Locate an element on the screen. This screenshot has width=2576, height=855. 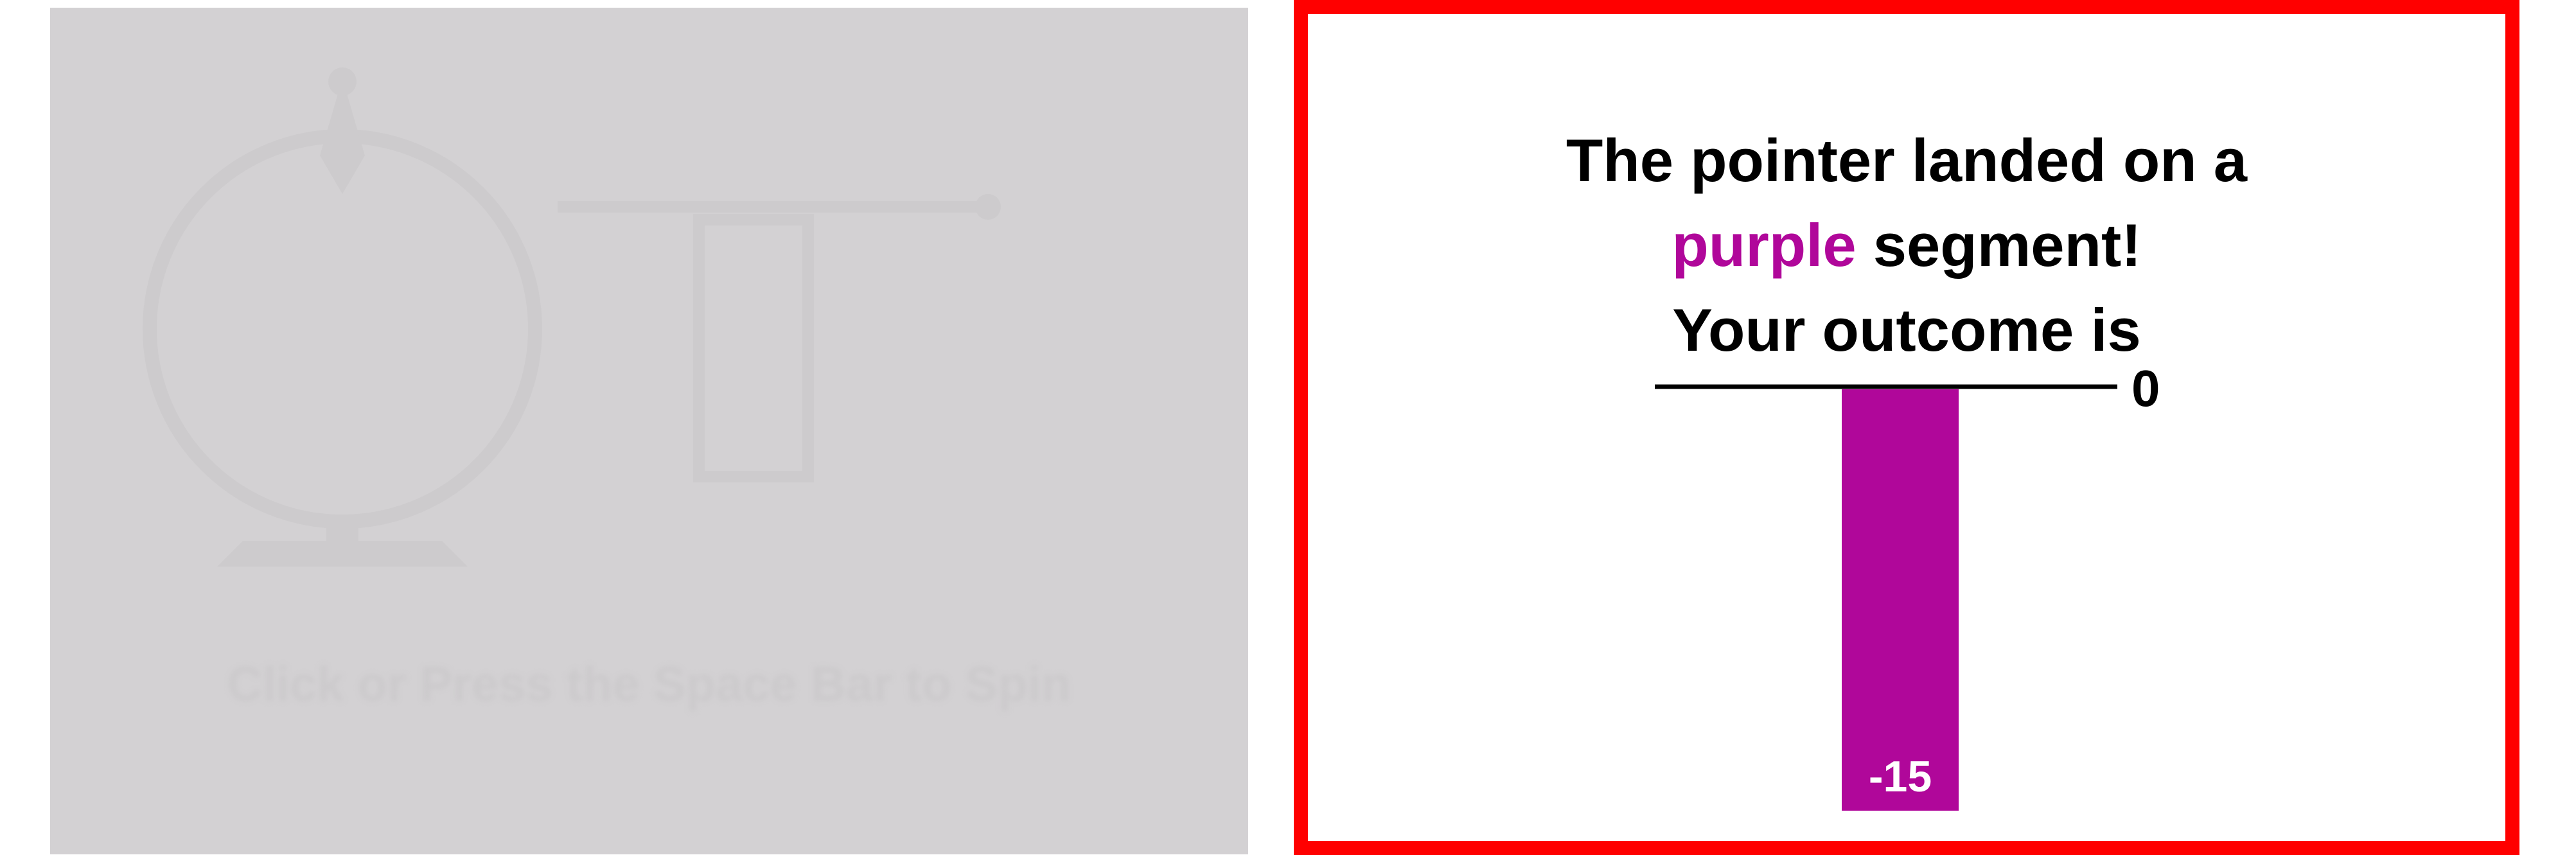
message-line-1: The pointer landed on a is located at coordinates (1907, 161).